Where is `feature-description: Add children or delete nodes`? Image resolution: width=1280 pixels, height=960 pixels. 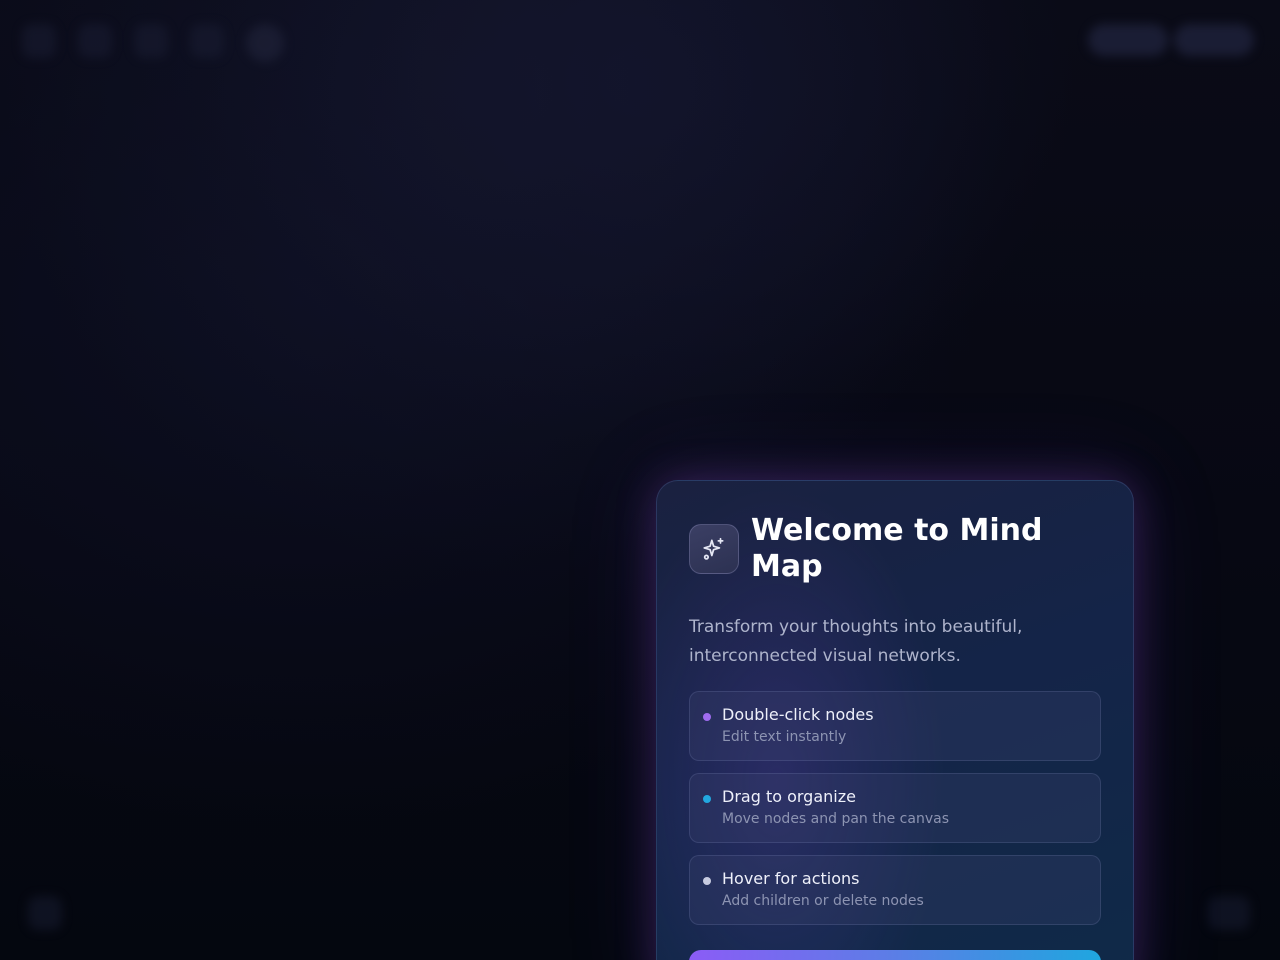
feature-description: Add children or delete nodes is located at coordinates (823, 901).